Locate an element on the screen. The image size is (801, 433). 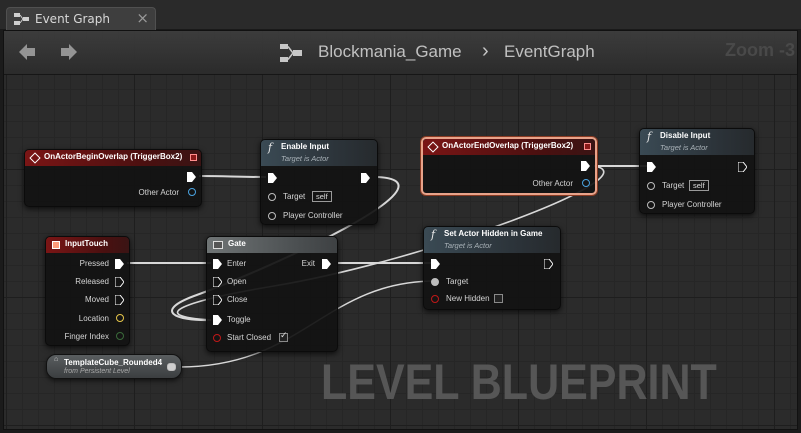
node-title: TemplateCube_Rounded4 is located at coordinates (113, 362).